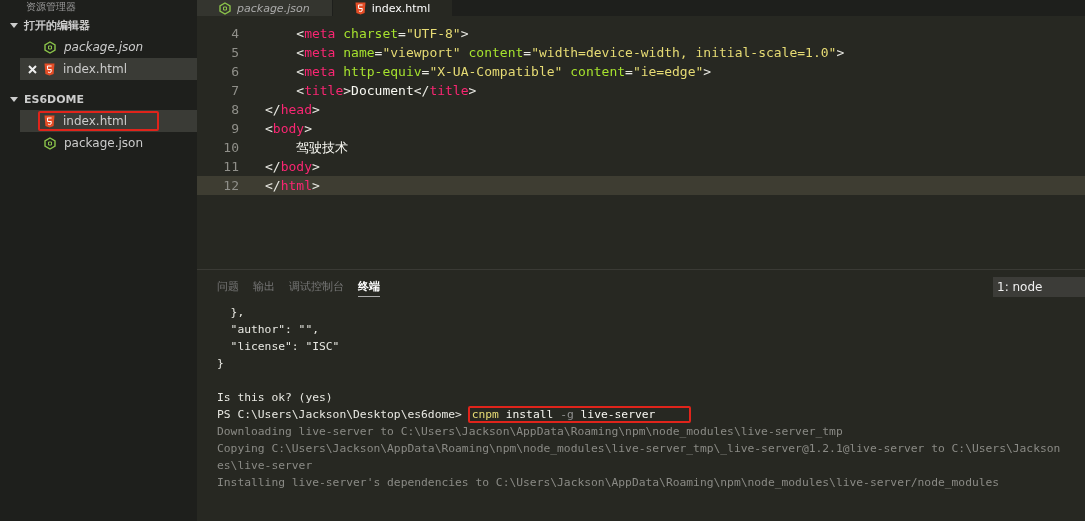 Image resolution: width=1085 pixels, height=521 pixels. Describe the element at coordinates (275, 330) in the screenshot. I see `terminal-line: "author": "",` at that location.